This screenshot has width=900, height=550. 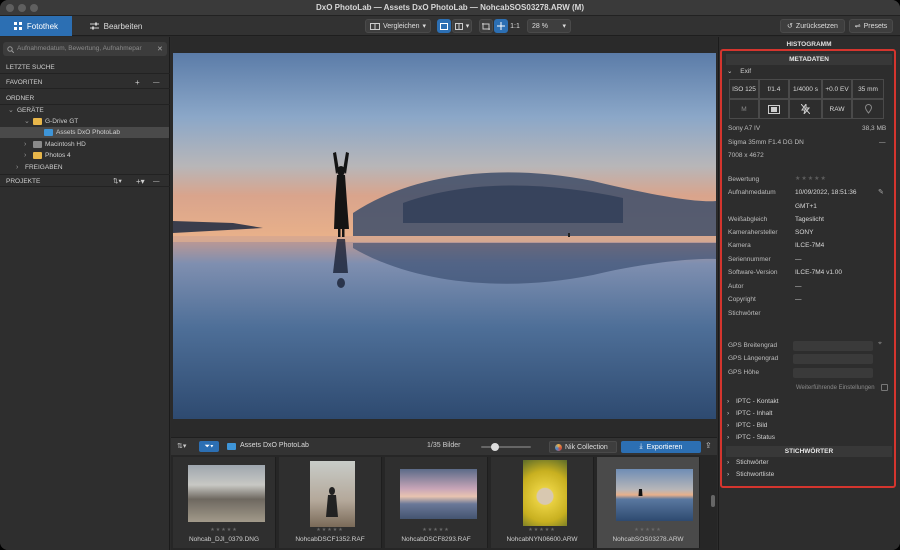 What do you see at coordinates (209, 446) in the screenshot?
I see `filter-icon: ⏷▾` at bounding box center [209, 446].